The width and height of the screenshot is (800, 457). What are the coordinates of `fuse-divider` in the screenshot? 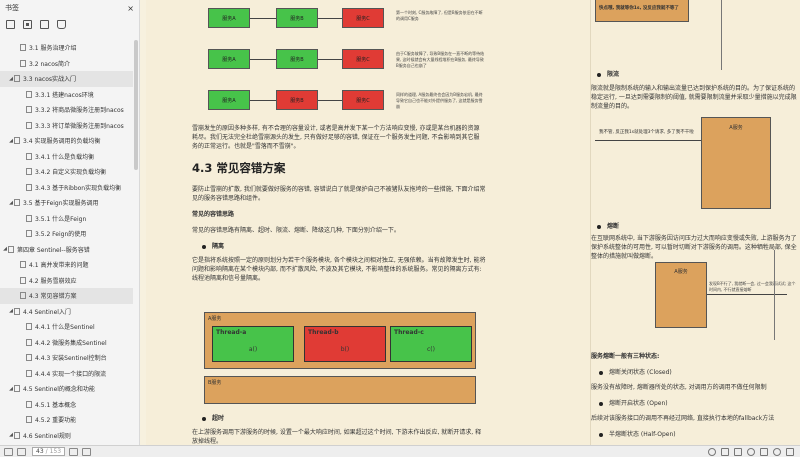 It's located at (774, 295).